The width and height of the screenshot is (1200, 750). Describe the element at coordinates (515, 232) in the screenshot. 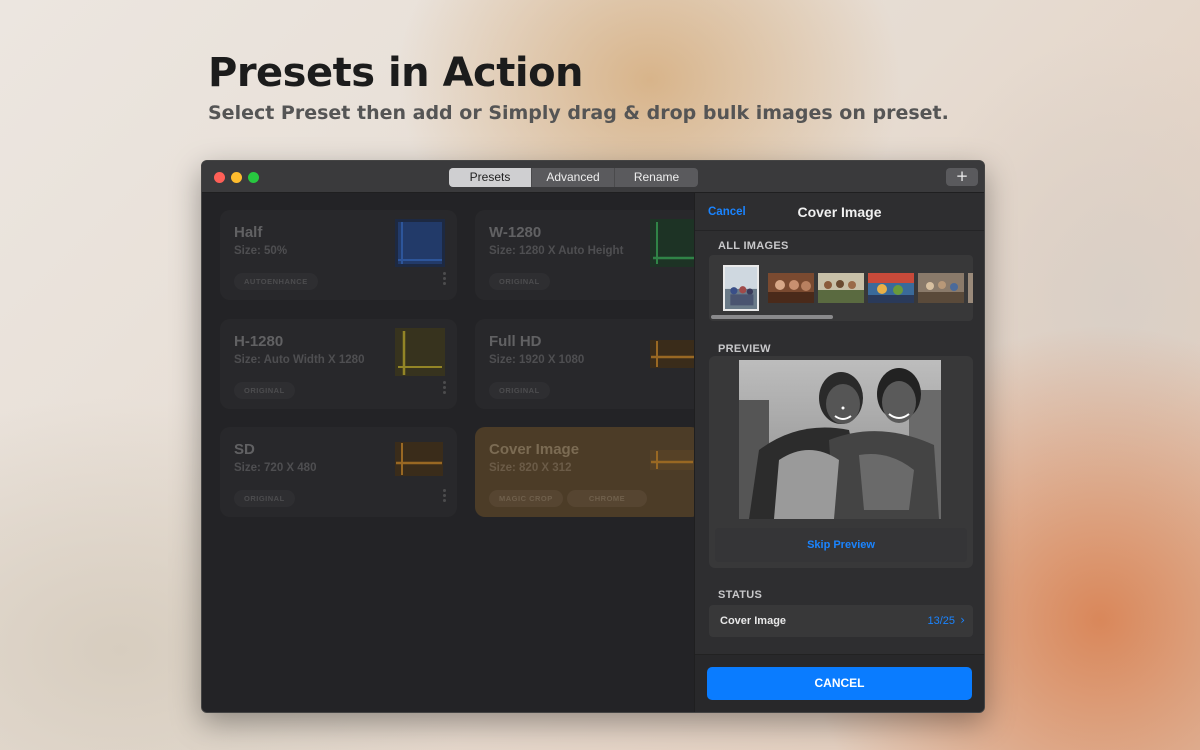

I see `preset-name: W-1280` at that location.